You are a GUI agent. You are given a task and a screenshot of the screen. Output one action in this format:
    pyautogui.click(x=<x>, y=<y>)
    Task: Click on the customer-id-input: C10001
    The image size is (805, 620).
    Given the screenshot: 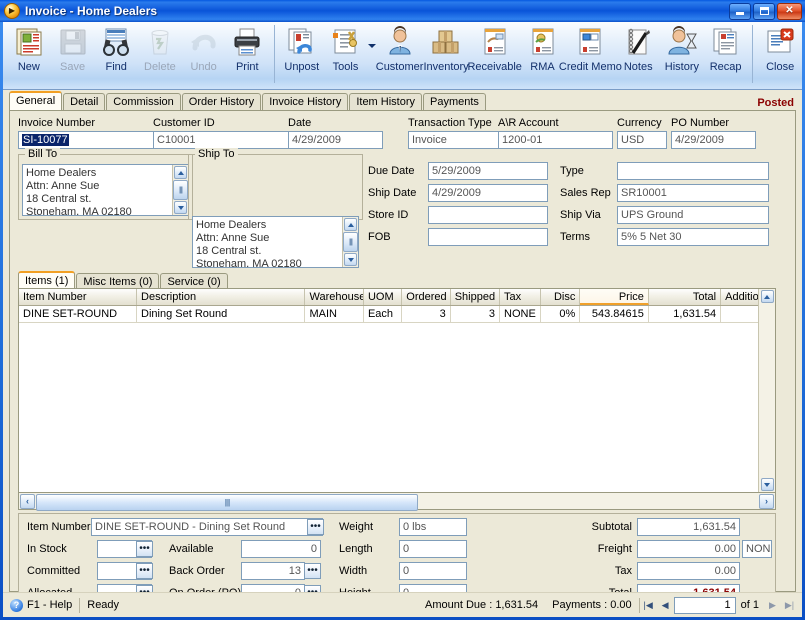 What is the action you would take?
    pyautogui.click(x=223, y=140)
    